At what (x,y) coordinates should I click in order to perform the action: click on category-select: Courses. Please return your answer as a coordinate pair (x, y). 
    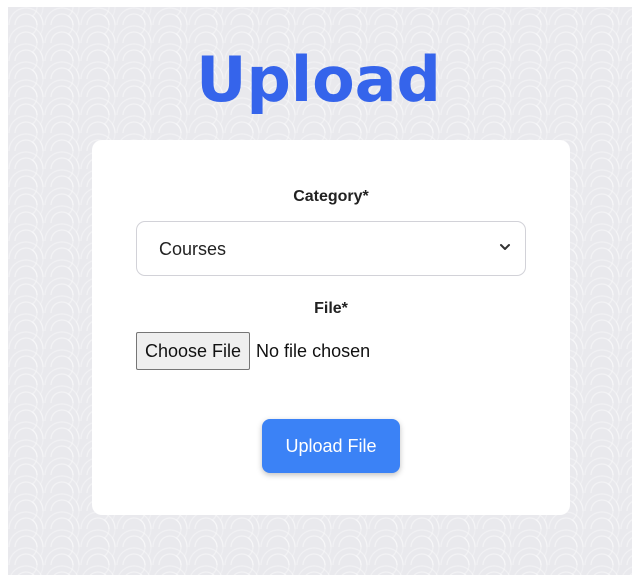
    Looking at the image, I should click on (331, 248).